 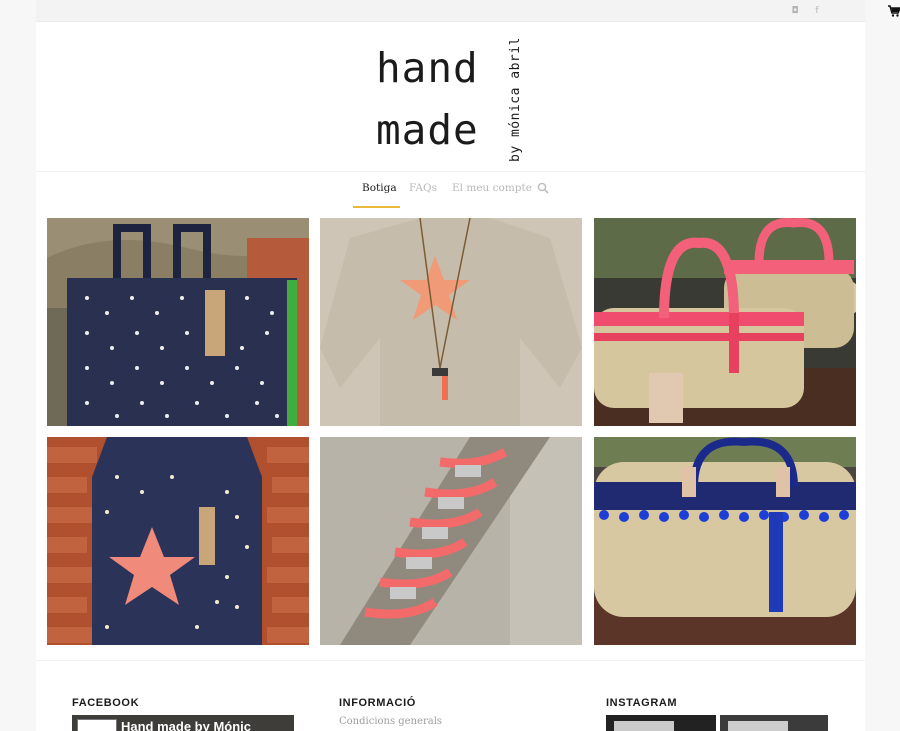 What do you see at coordinates (451, 541) in the screenshot?
I see `product-tile-coral-bracelets` at bounding box center [451, 541].